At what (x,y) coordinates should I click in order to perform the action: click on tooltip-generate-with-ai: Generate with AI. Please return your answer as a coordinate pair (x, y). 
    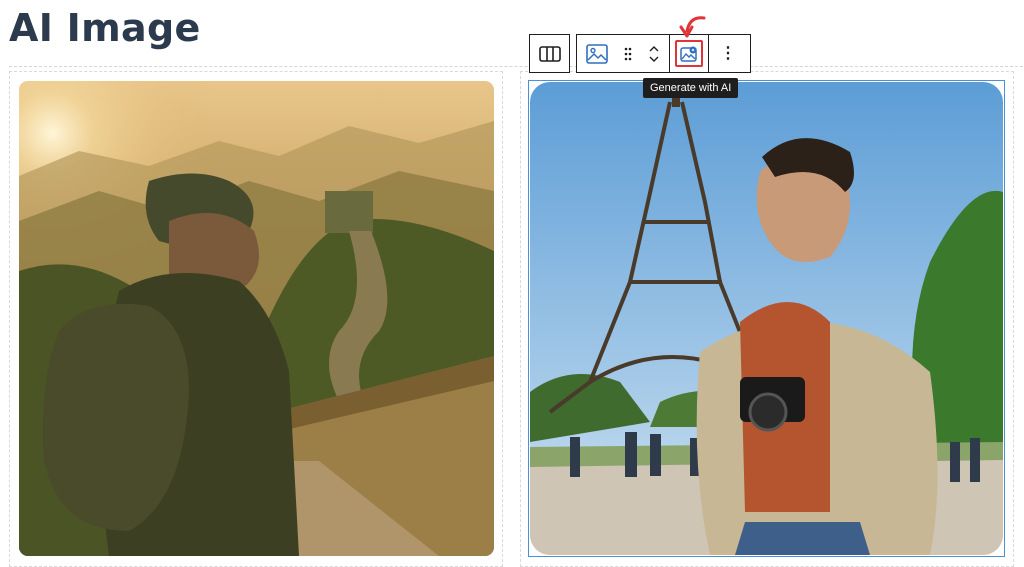
    Looking at the image, I should click on (691, 88).